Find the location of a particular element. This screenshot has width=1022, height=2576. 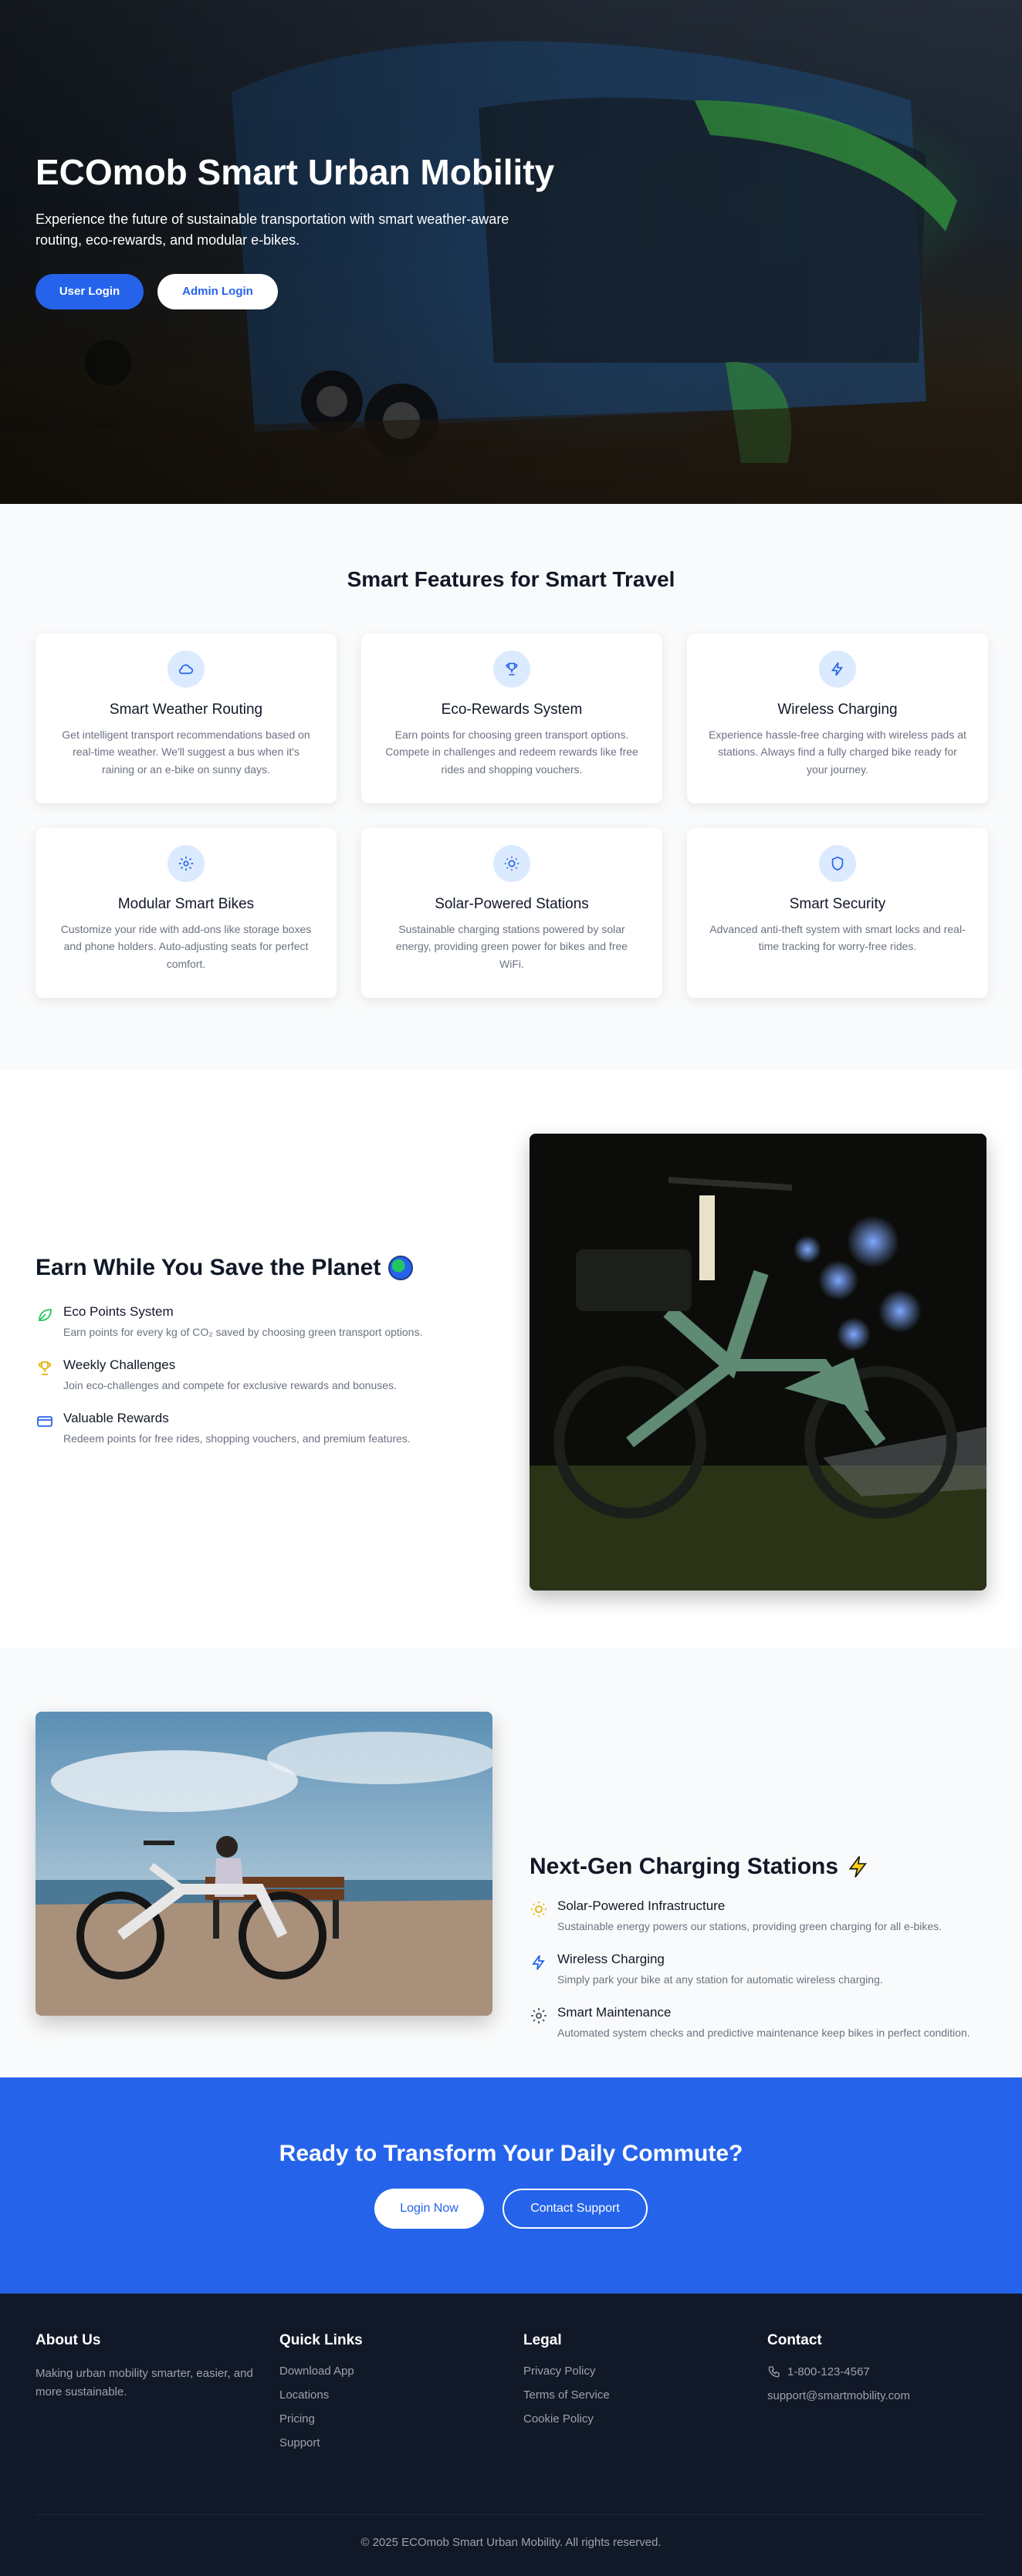

charging-heading: Next-Gen Charging Stations is located at coordinates (757, 1867).